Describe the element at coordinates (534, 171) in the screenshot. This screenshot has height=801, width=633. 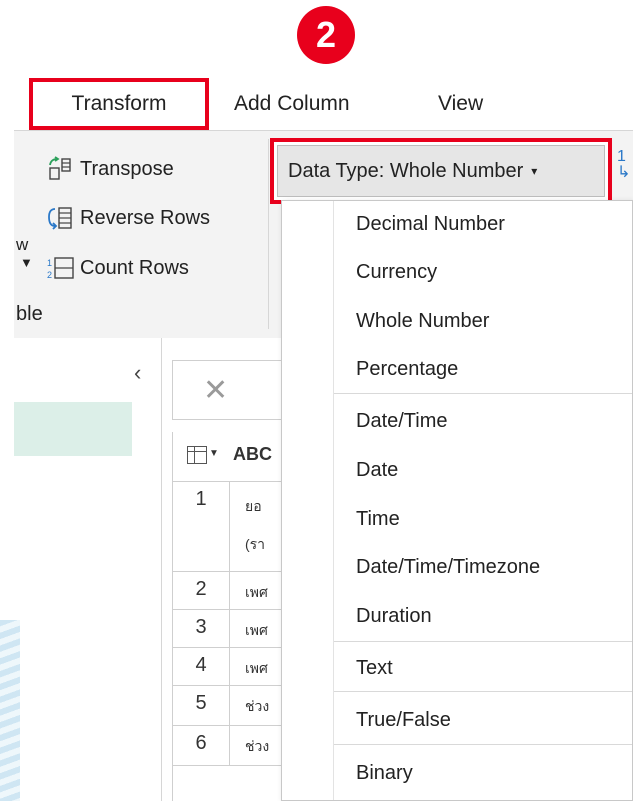
I see `chevron-down-icon: ▾` at that location.